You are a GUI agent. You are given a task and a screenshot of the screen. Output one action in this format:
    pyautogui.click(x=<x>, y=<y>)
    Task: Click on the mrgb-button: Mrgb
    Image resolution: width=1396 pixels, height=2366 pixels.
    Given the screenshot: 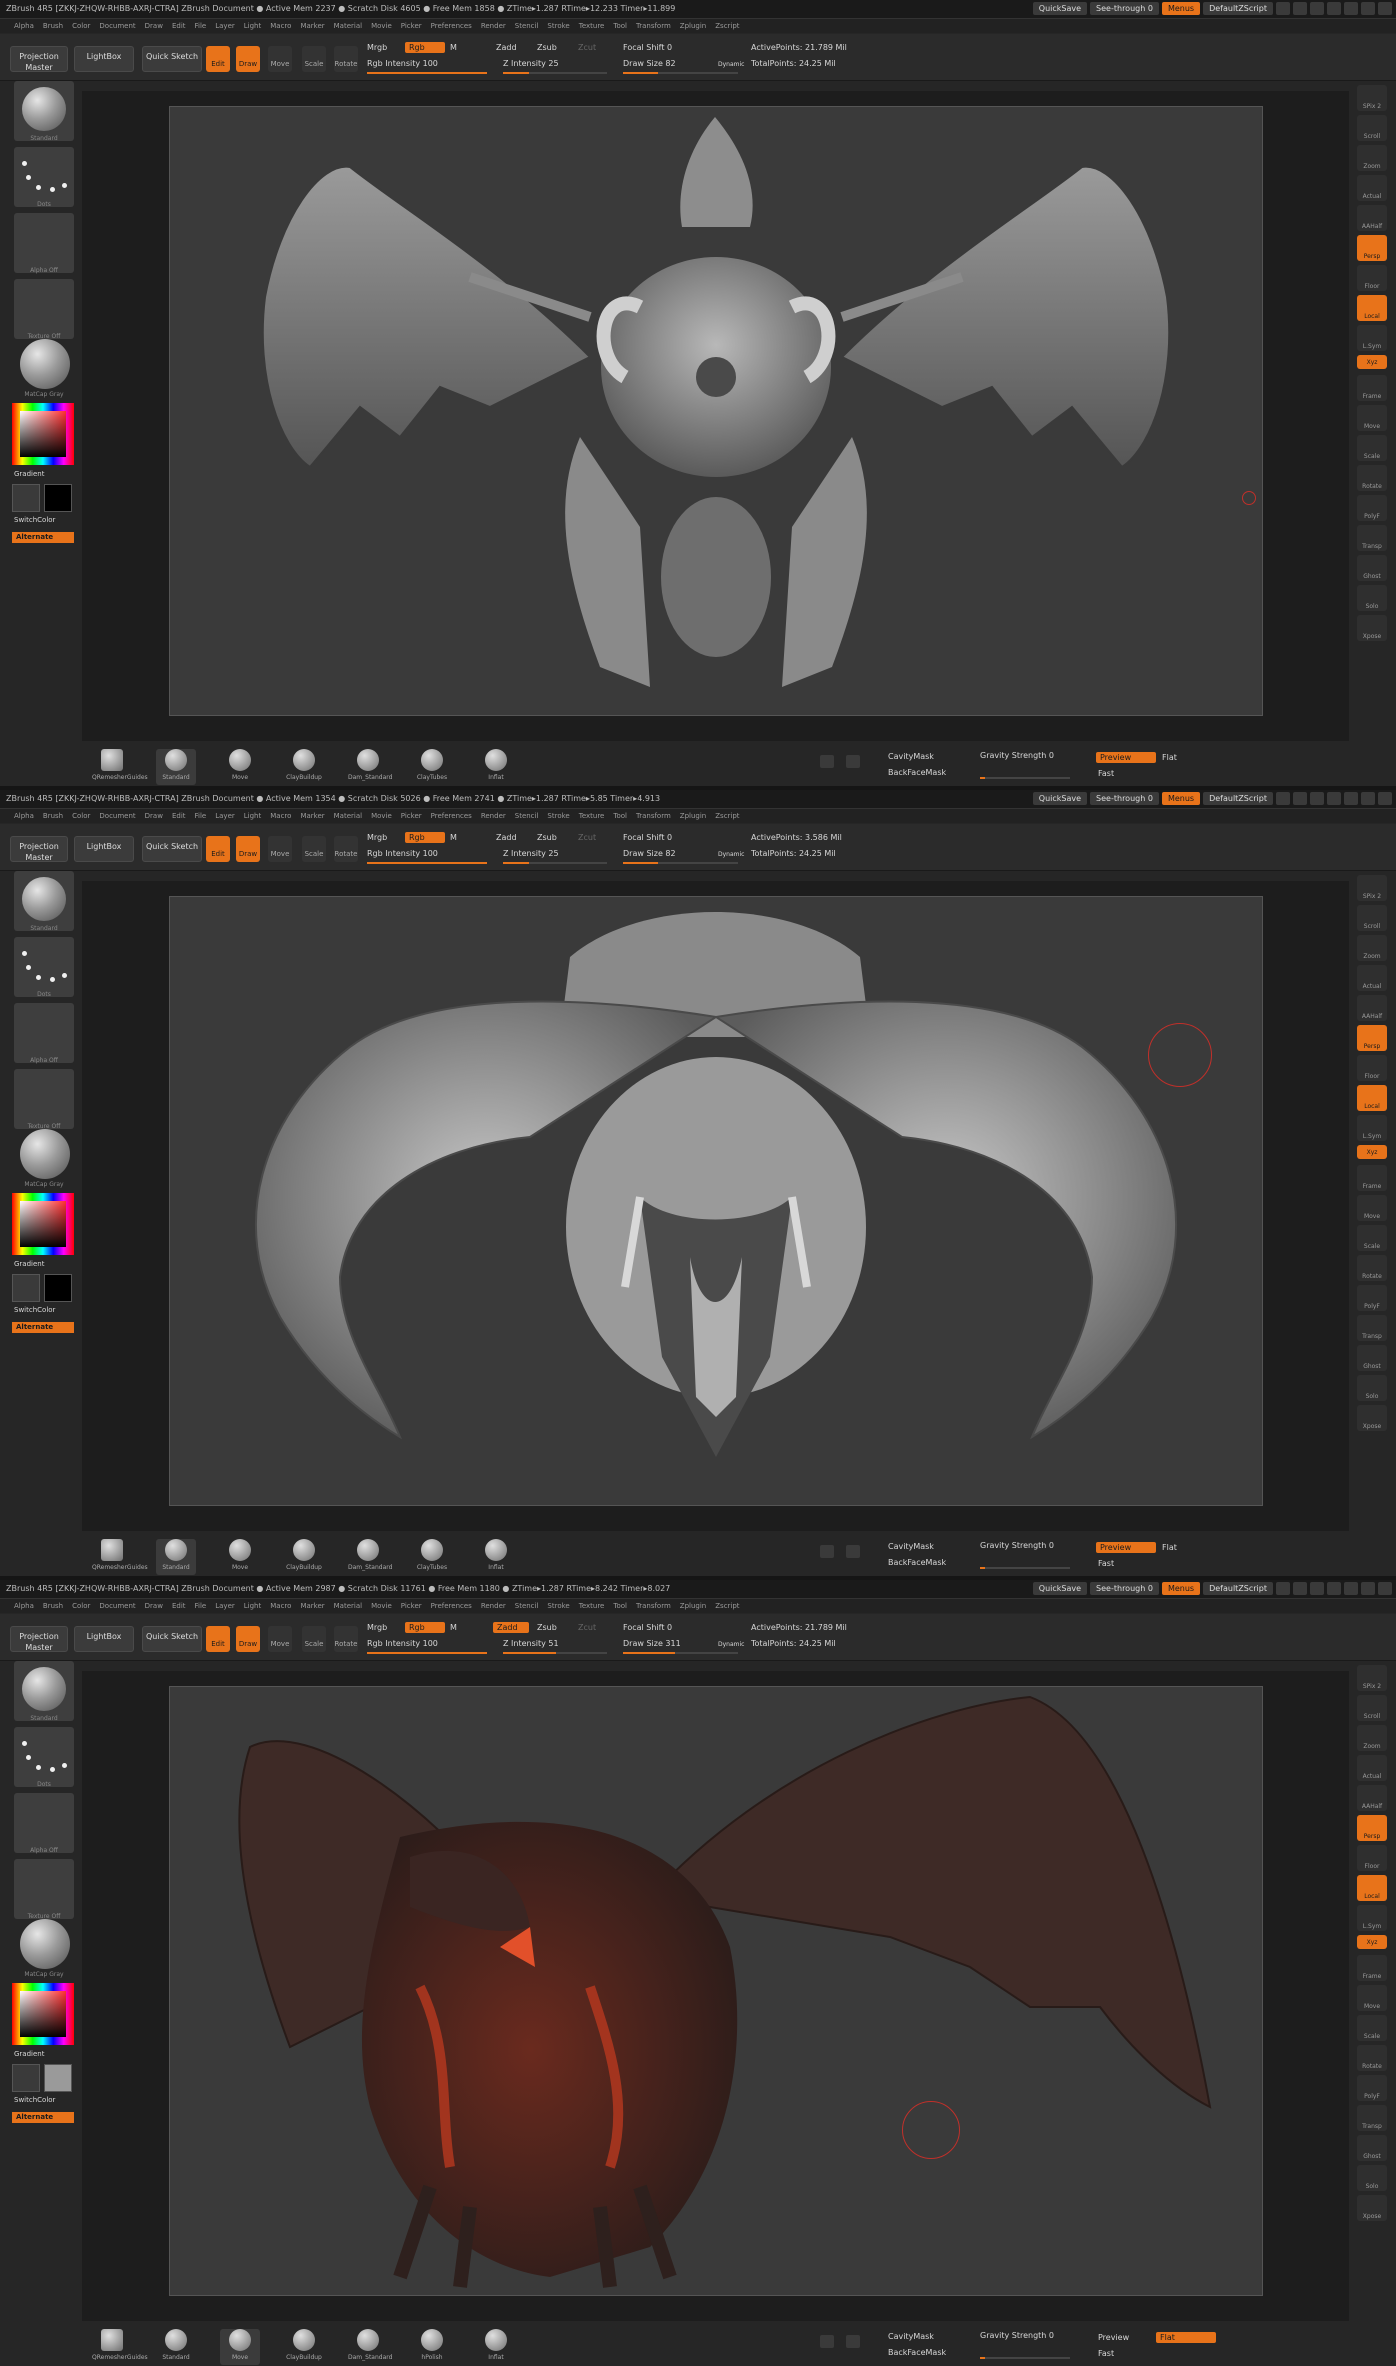 What is the action you would take?
    pyautogui.click(x=377, y=837)
    